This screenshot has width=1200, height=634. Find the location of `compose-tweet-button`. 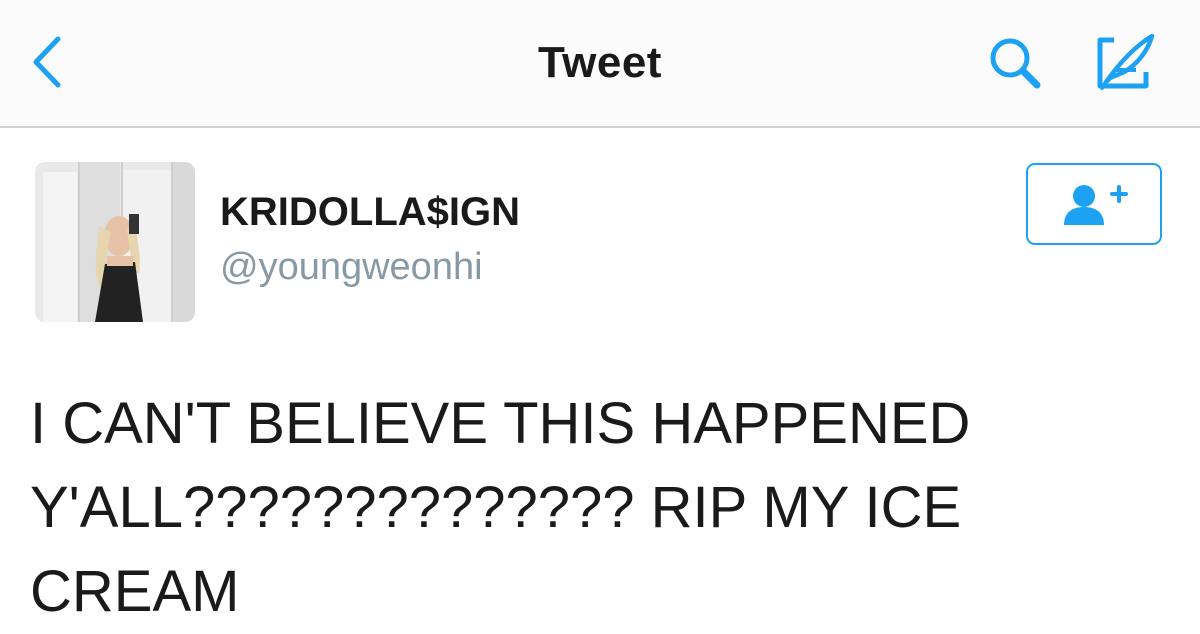

compose-tweet-button is located at coordinates (1124, 65).